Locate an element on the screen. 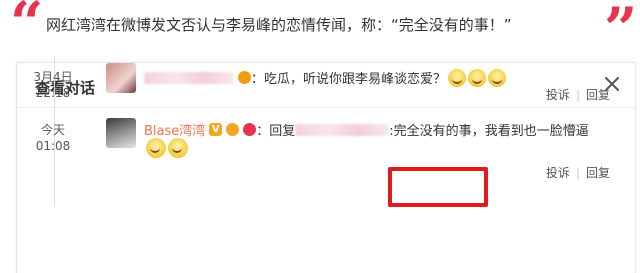  open-quote-icon: “ is located at coordinates (27, 28).